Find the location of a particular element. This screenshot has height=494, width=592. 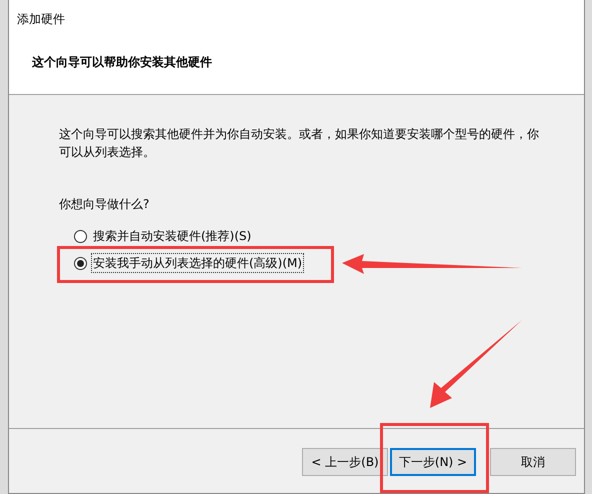

radio-label: 搜索并自动安装硬件(推荐)(S) is located at coordinates (172, 236).